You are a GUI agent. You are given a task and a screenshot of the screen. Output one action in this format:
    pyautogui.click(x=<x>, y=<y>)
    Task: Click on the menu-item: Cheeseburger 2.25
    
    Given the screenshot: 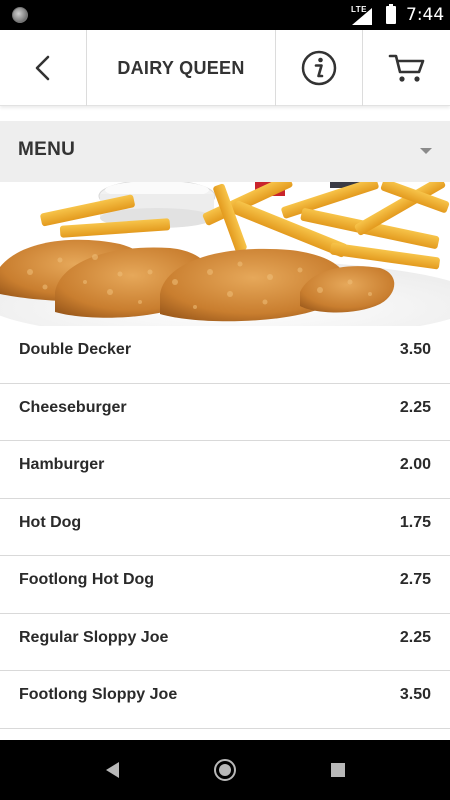 What is the action you would take?
    pyautogui.click(x=225, y=412)
    